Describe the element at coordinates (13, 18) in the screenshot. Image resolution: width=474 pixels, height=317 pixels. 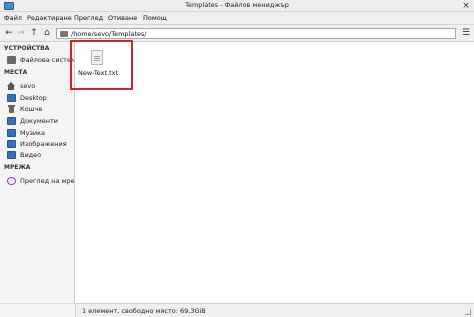
I see `menu-file: Файл` at that location.